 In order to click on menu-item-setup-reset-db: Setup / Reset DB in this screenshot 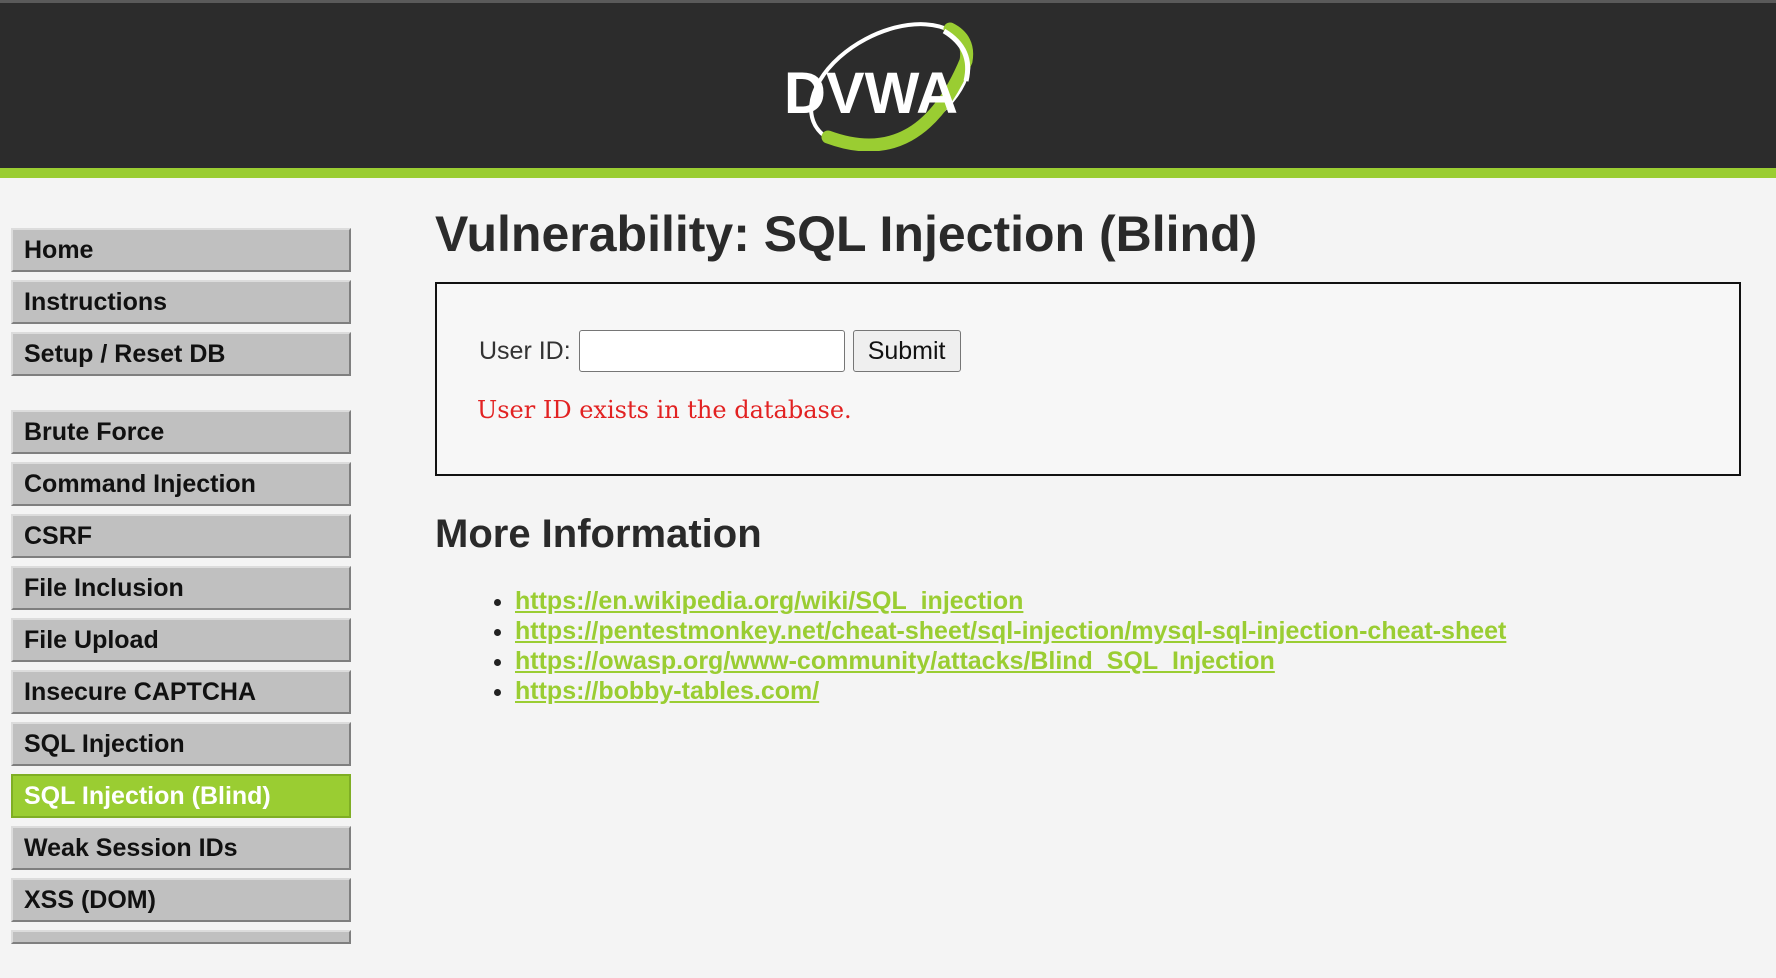, I will do `click(181, 354)`.